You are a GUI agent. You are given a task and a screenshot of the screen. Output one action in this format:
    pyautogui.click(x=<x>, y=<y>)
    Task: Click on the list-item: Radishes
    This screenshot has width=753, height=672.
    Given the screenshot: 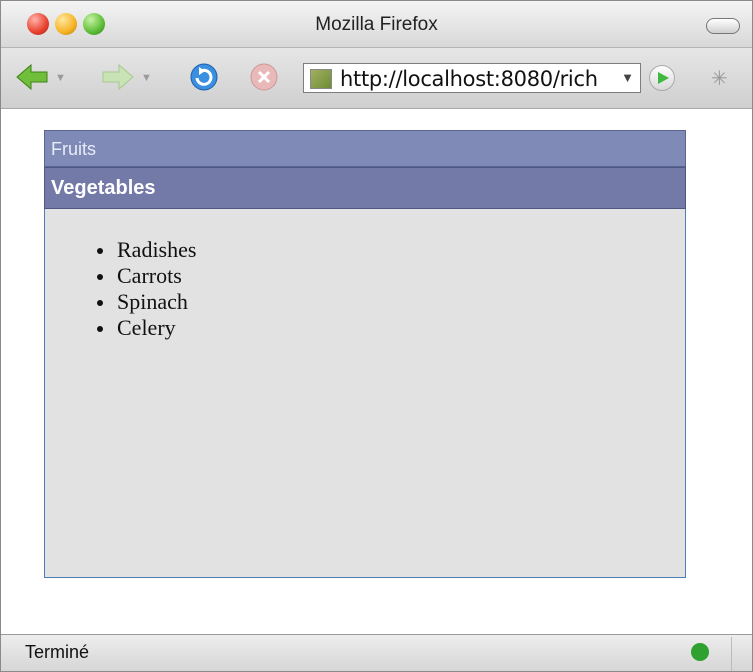 What is the action you would take?
    pyautogui.click(x=145, y=250)
    